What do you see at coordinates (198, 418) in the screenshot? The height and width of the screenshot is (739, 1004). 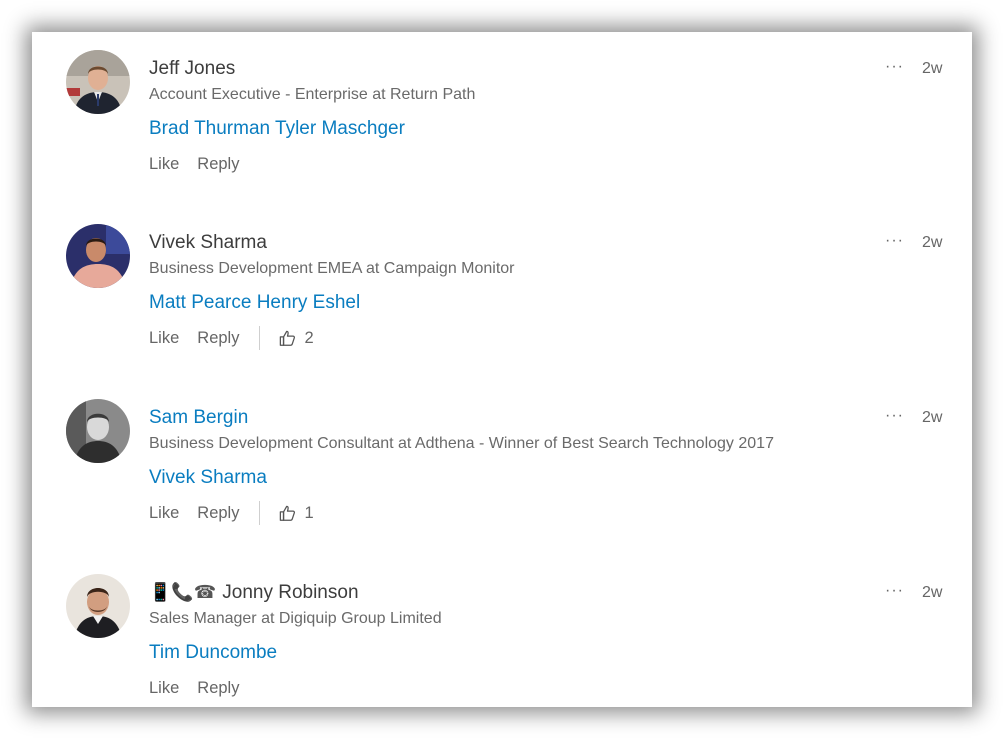 I see `commenter-name: Sam Bergin` at bounding box center [198, 418].